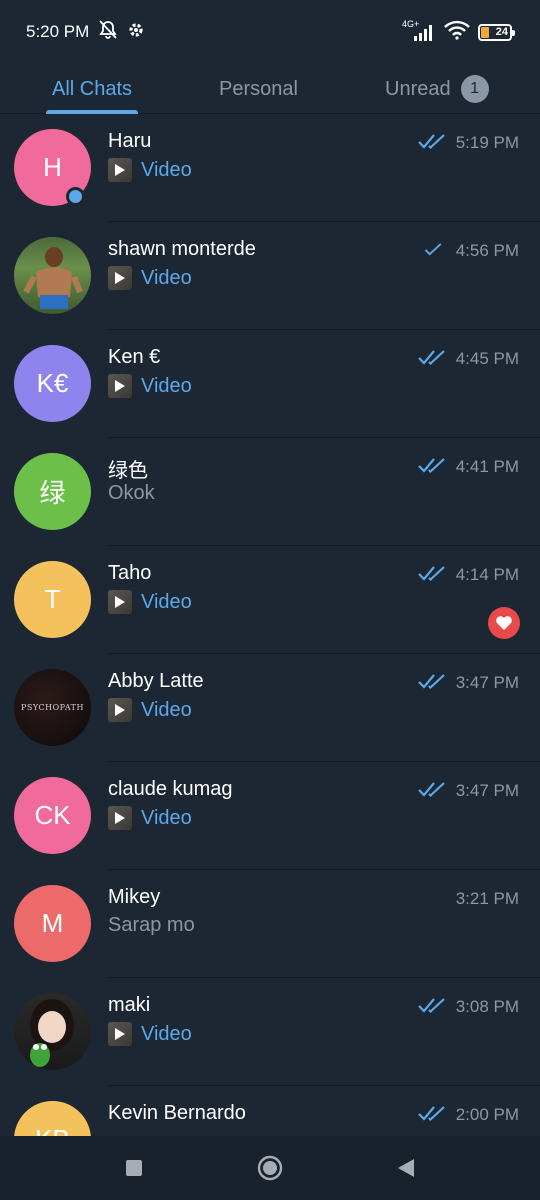 The image size is (540, 1200). What do you see at coordinates (487, 574) in the screenshot?
I see `chat-time: 4:14 PM` at bounding box center [487, 574].